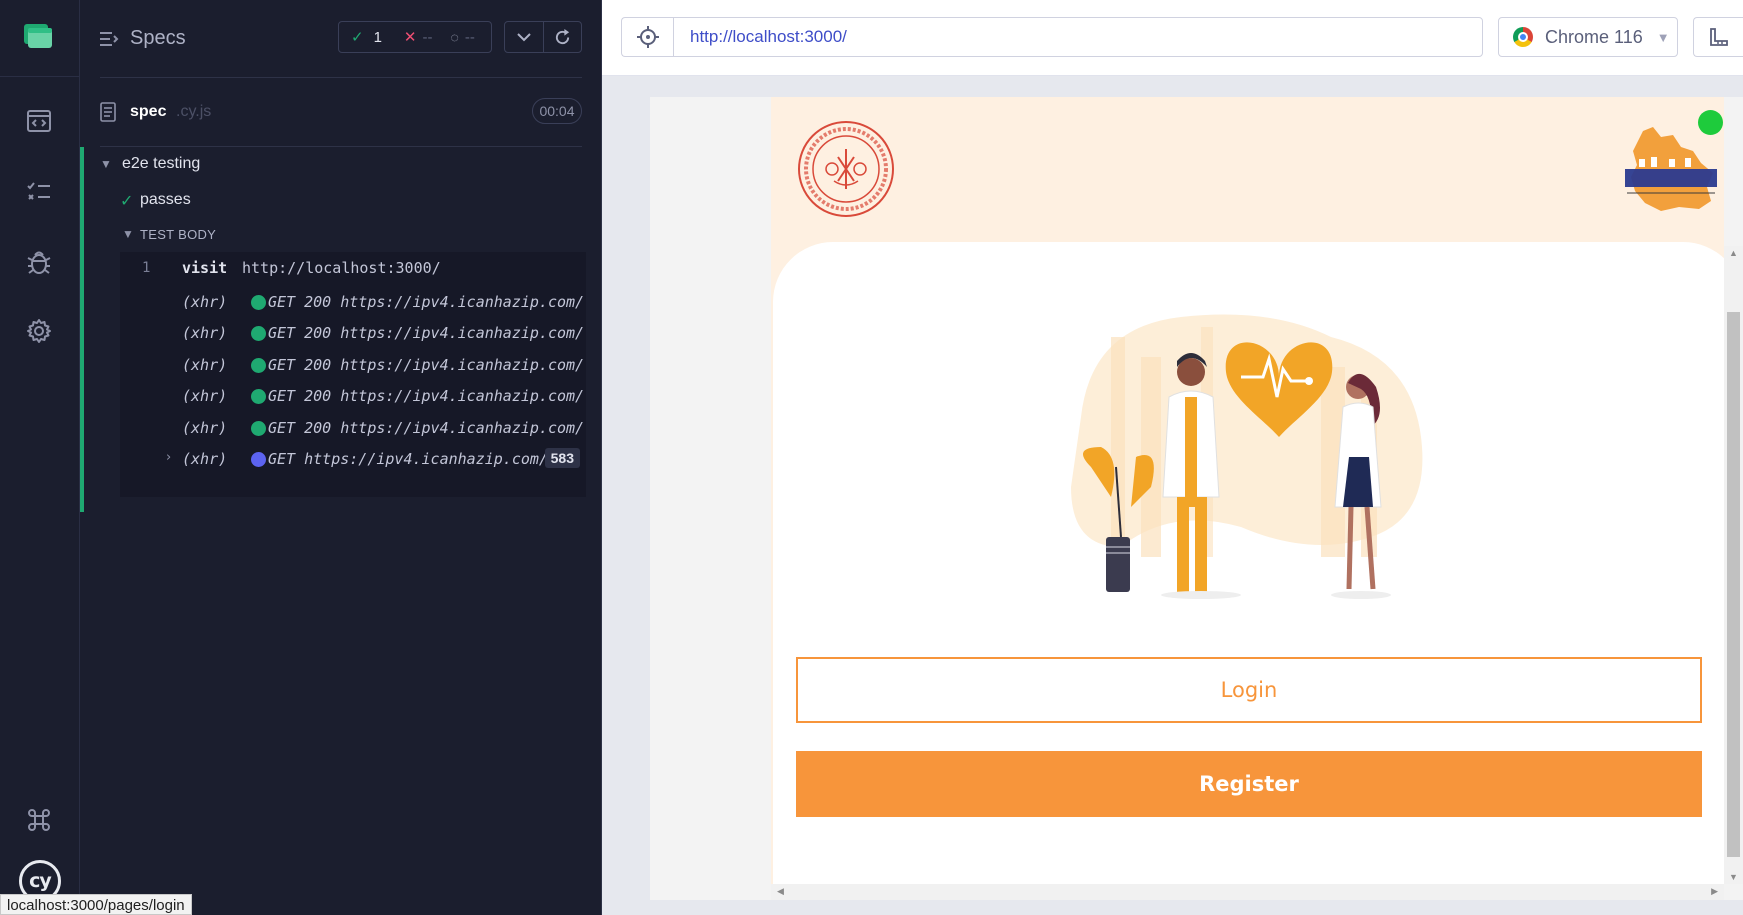  I want to click on failed-count: --, so click(427, 37).